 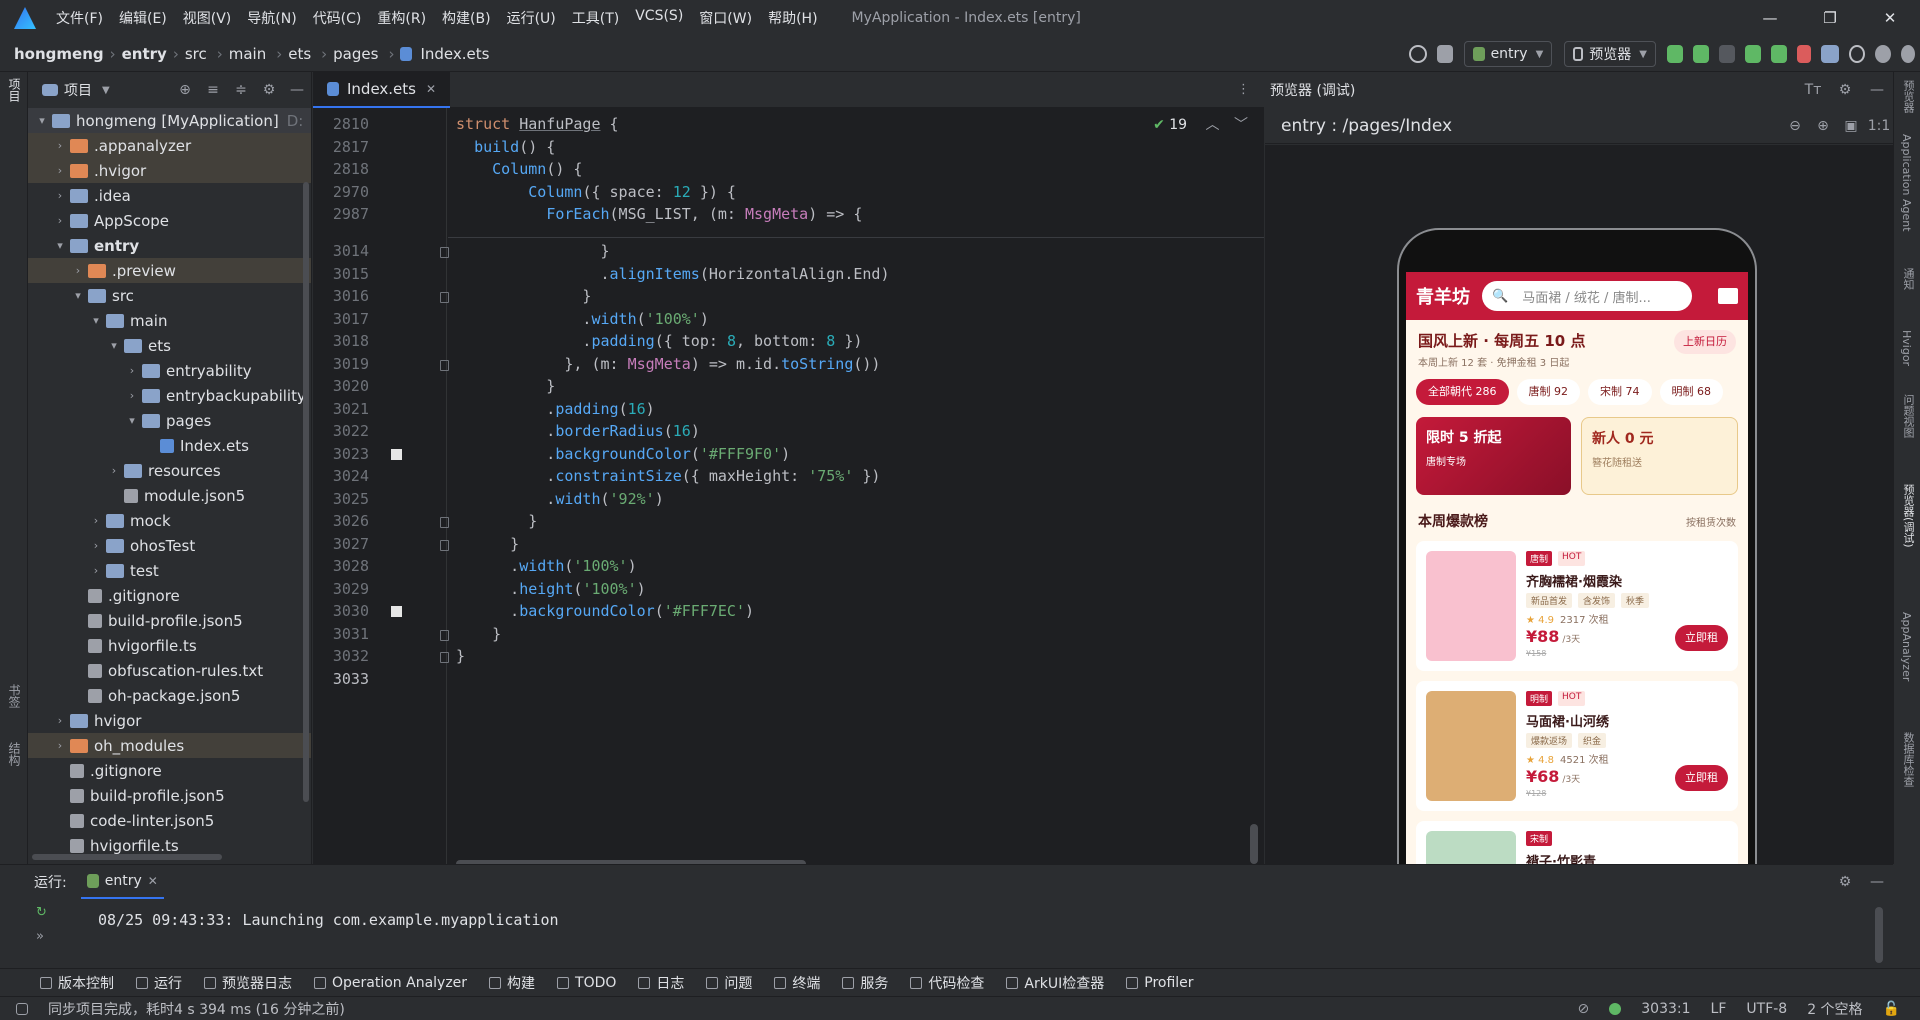 What do you see at coordinates (466, 18) in the screenshot?
I see `menu-item: 构建(B)` at bounding box center [466, 18].